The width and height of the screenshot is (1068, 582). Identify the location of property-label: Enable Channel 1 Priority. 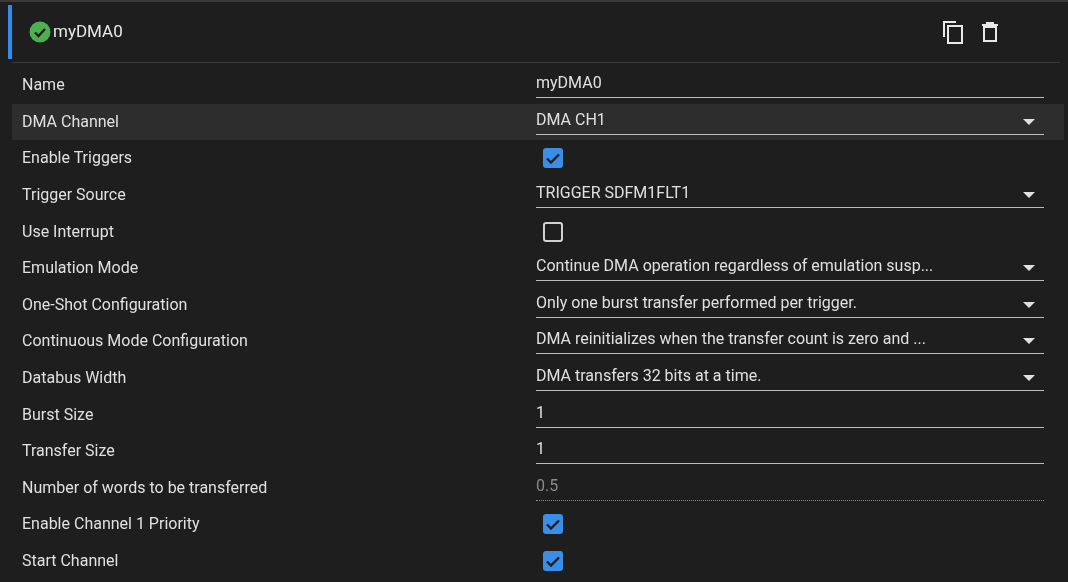
(111, 524).